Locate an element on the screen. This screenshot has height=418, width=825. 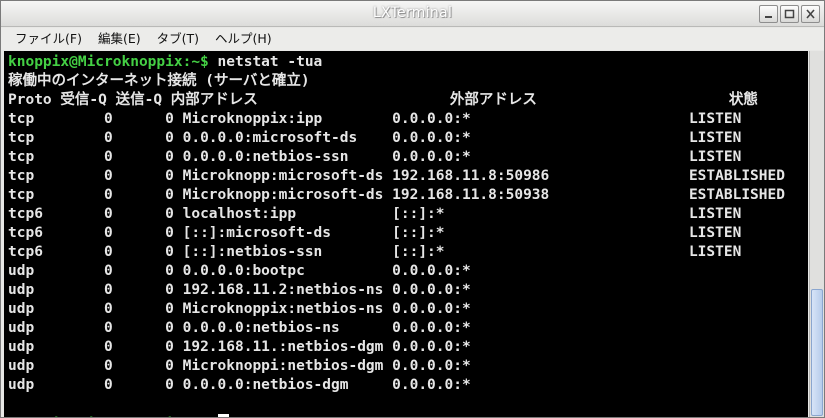
close-icon is located at coordinates (810, 14).